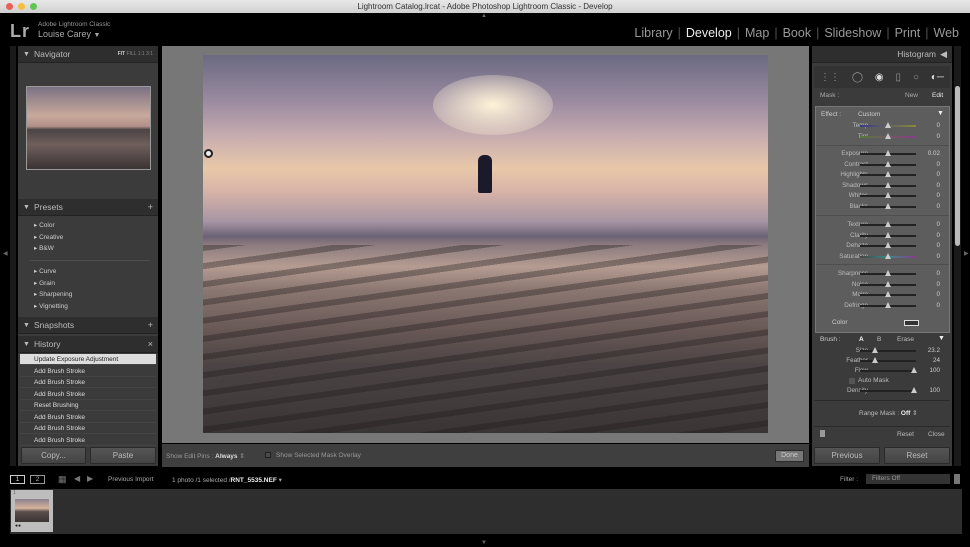  I want to click on history-header: ▼ History ×, so click(88, 344).